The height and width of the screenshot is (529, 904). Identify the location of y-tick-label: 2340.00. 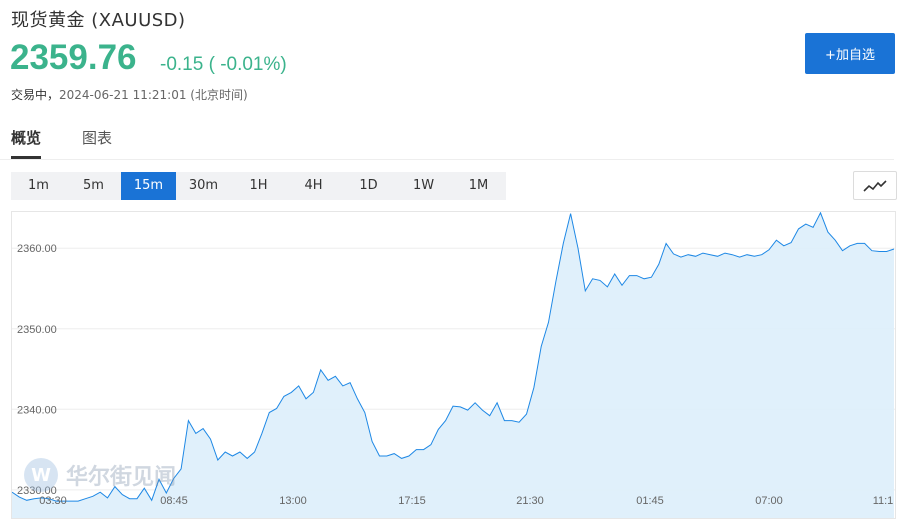
(37, 410).